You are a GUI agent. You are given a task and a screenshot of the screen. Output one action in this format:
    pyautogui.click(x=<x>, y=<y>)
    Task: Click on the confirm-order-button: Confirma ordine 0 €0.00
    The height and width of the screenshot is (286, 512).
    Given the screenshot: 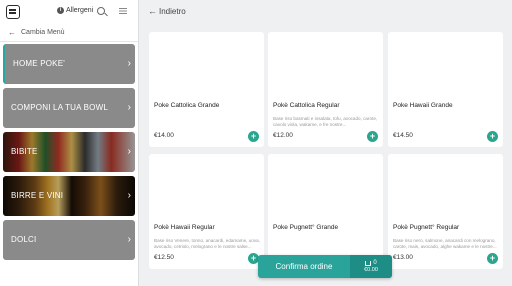 What is the action you would take?
    pyautogui.click(x=325, y=266)
    